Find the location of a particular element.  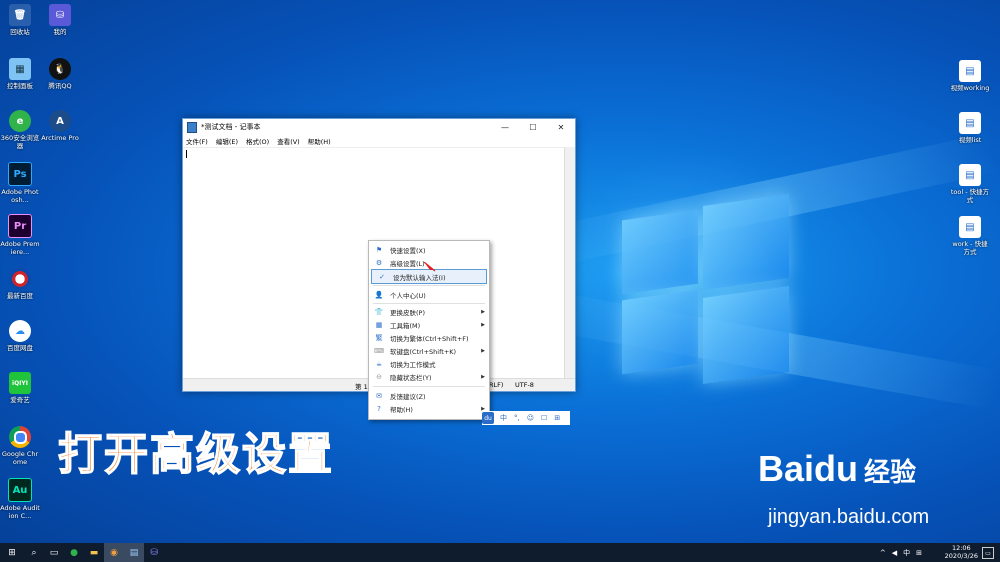

clock-time: 12:06 is located at coordinates (961, 548).